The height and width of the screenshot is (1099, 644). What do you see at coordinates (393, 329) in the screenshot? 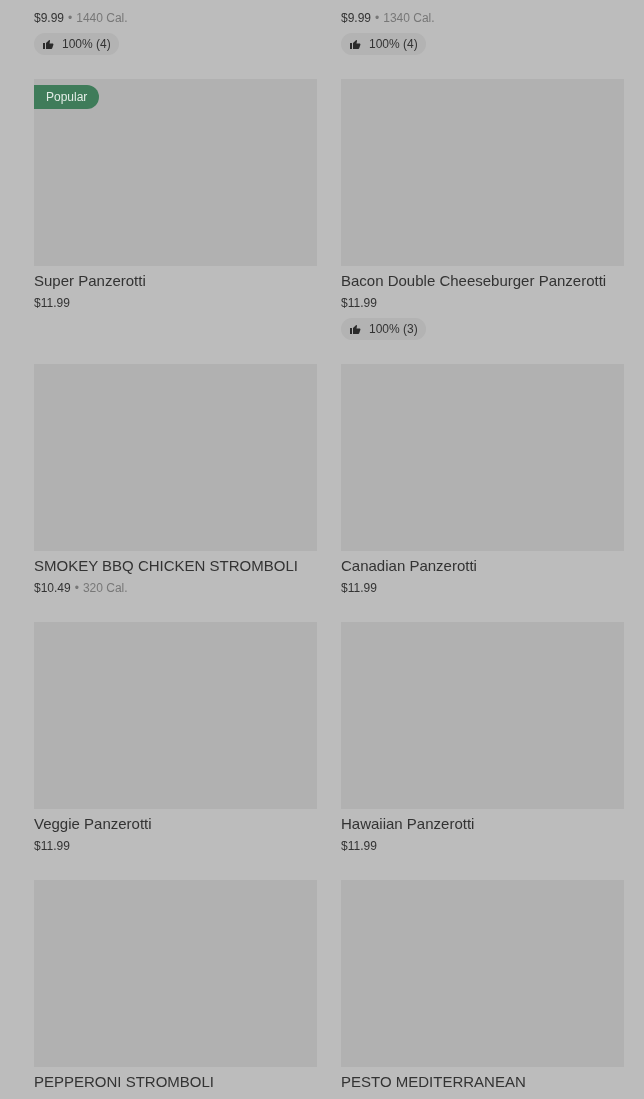
I see `rating-text: 100% (3)` at bounding box center [393, 329].